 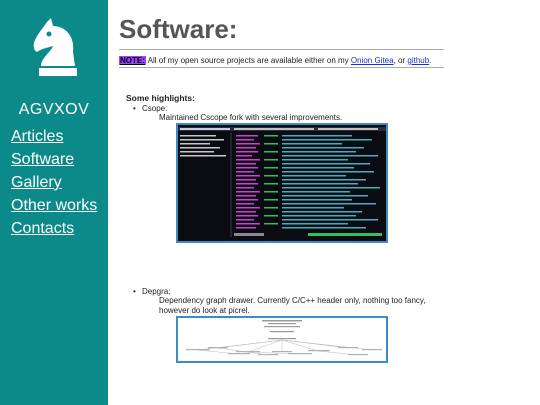 I want to click on highlights-heading: Some highlights:, so click(x=160, y=98).